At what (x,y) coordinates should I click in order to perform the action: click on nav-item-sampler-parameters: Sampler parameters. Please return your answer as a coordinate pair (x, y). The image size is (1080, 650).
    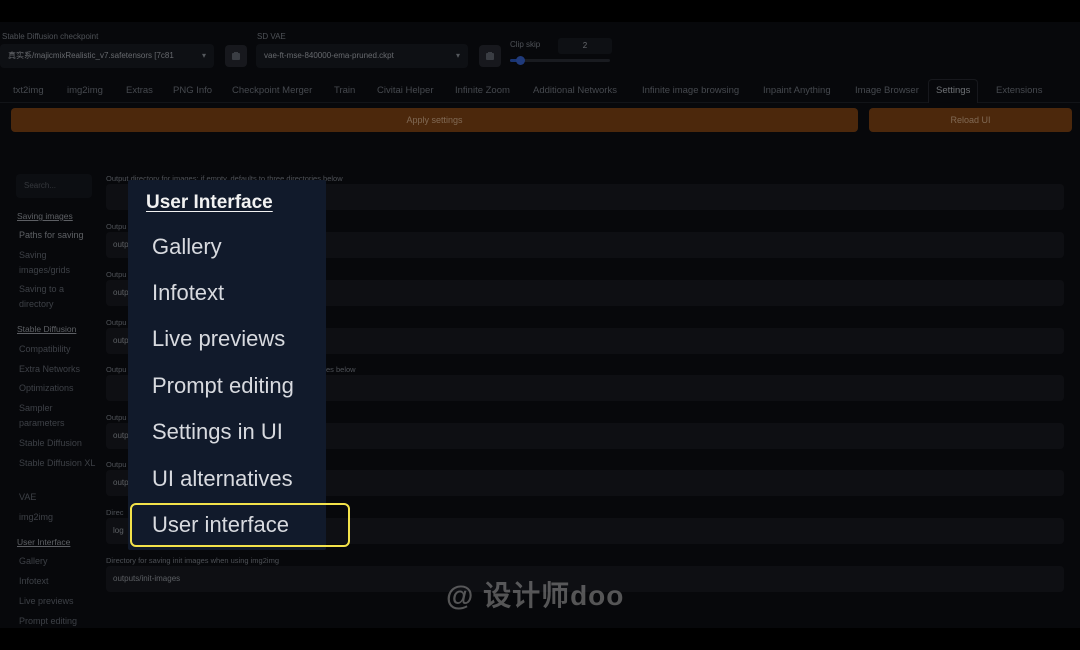
    Looking at the image, I should click on (59, 416).